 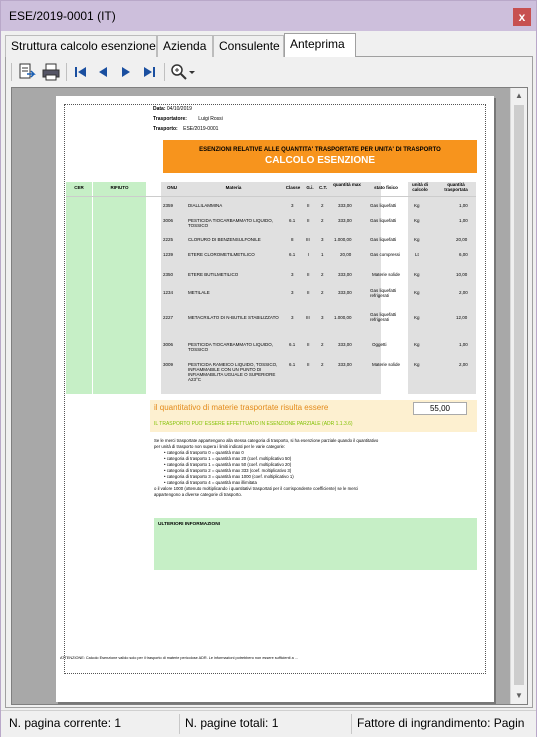 What do you see at coordinates (27, 72) in the screenshot?
I see `export-icon` at bounding box center [27, 72].